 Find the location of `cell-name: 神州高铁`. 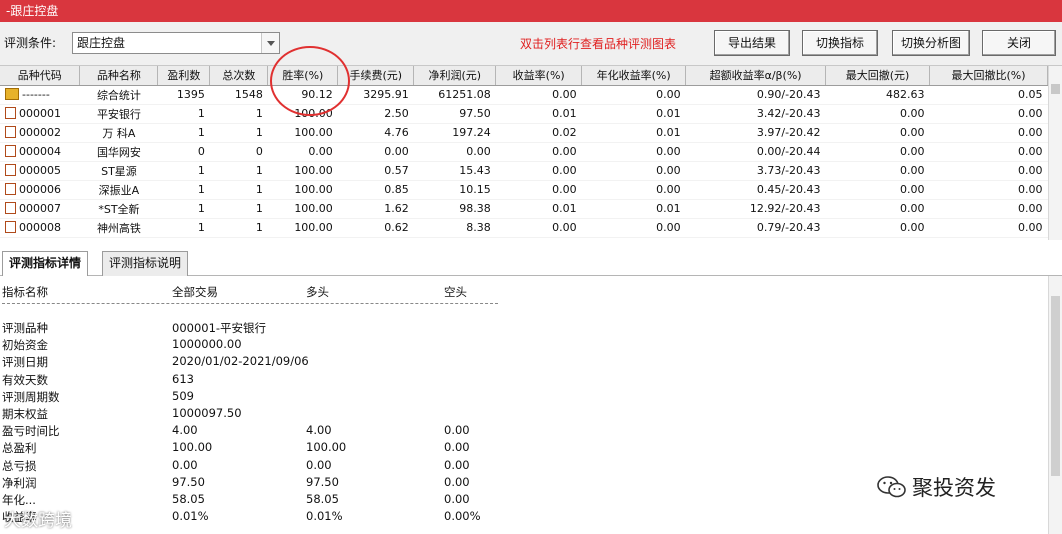

cell-name: 神州高铁 is located at coordinates (118, 228).